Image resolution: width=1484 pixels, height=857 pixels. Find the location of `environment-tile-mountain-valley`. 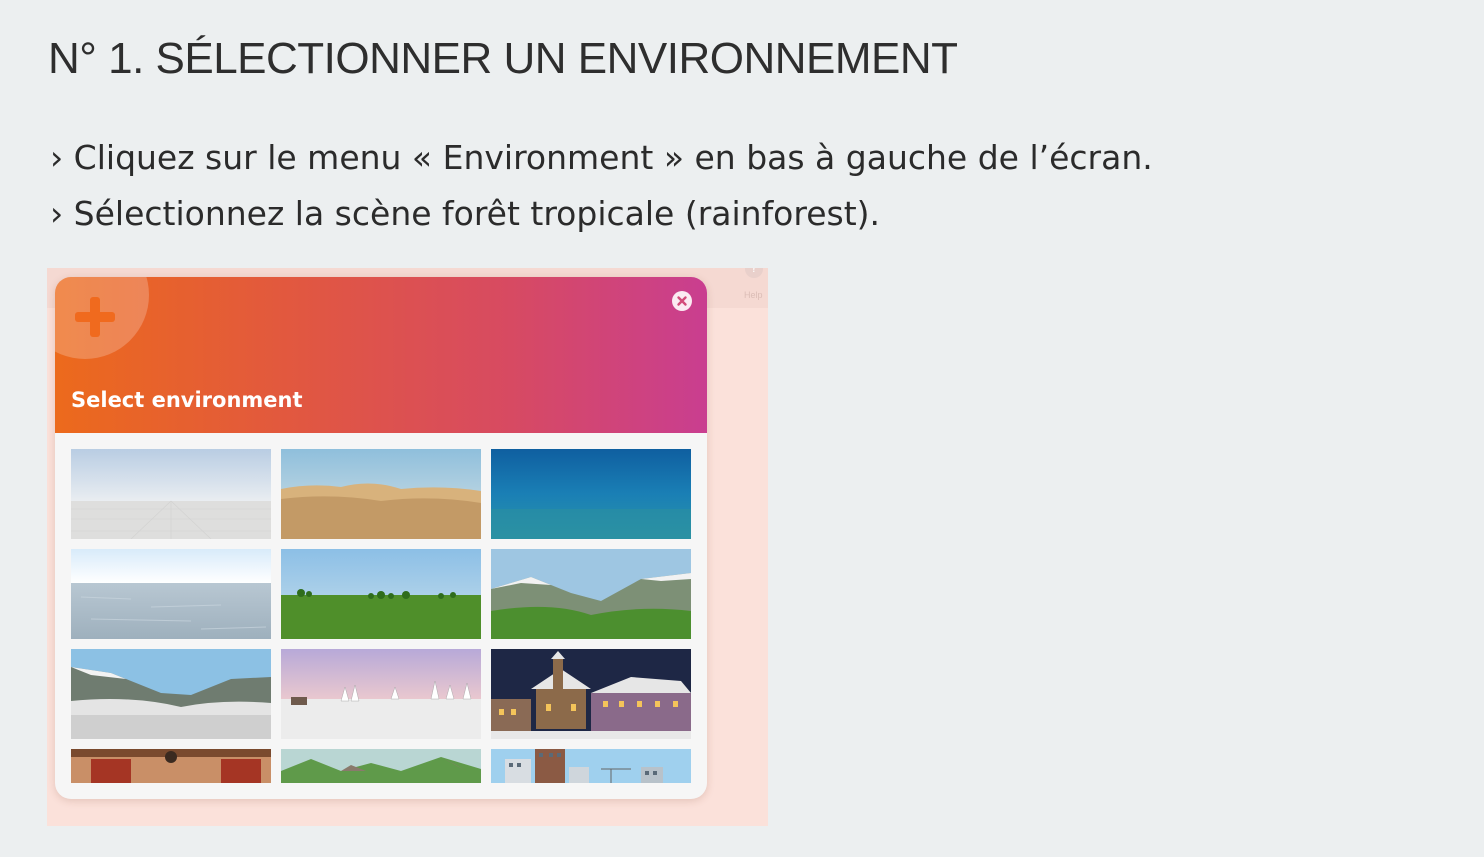

environment-tile-mountain-valley is located at coordinates (591, 594).